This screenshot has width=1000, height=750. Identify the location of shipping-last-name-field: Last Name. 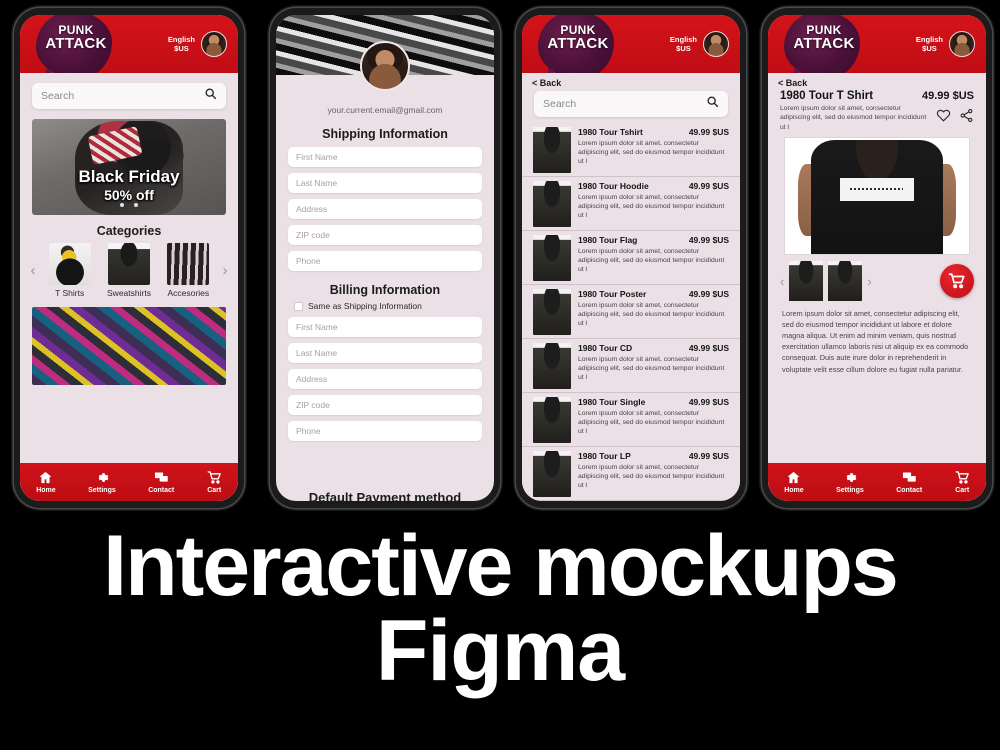
(385, 183).